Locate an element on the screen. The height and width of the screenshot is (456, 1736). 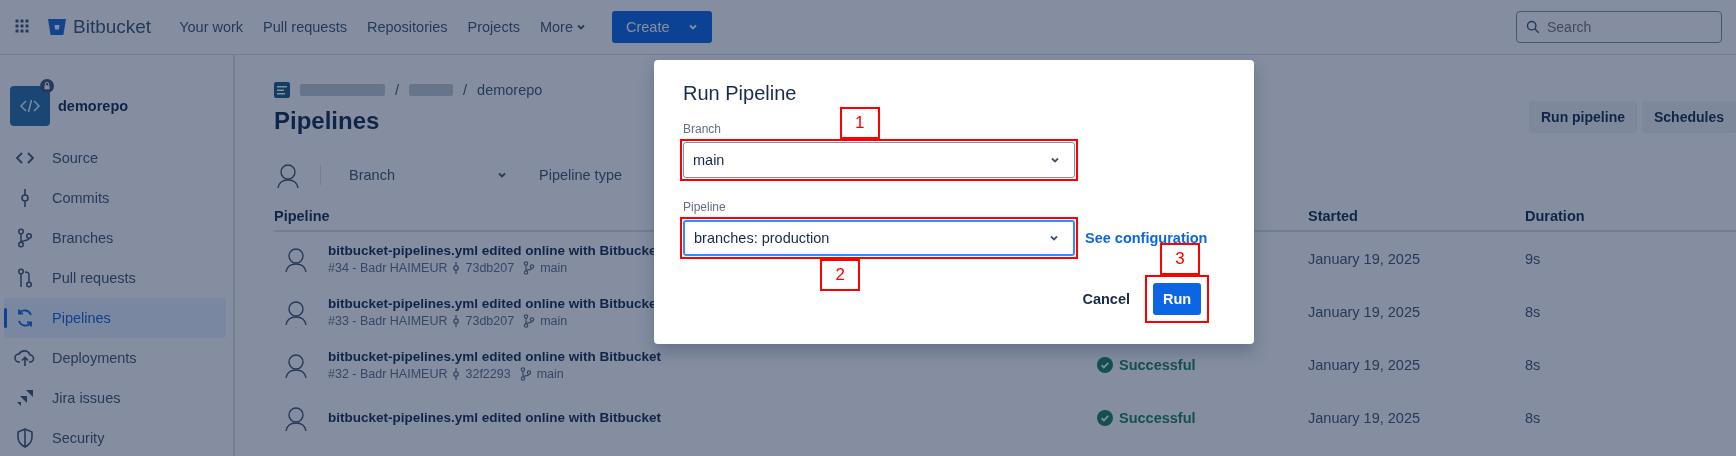
sidebar-item: Commits is located at coordinates (115, 198).